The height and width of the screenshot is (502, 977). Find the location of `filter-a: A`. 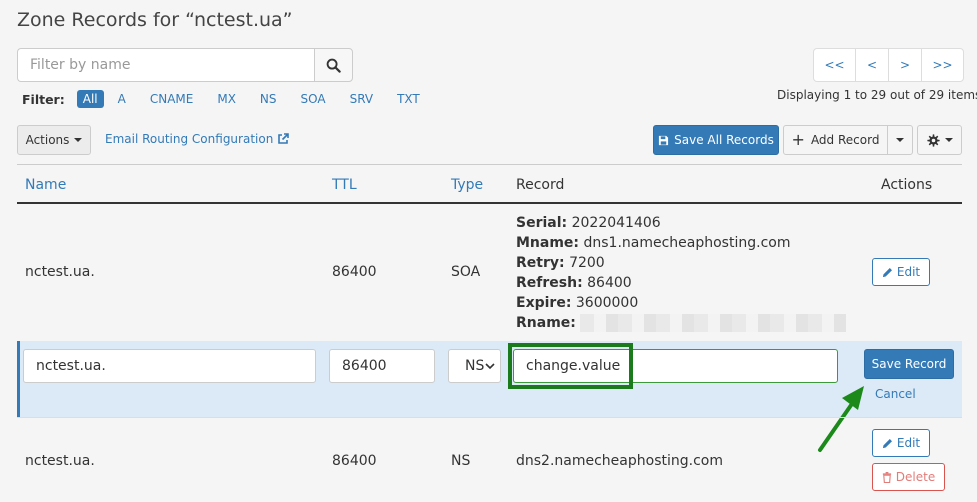

filter-a: A is located at coordinates (122, 99).